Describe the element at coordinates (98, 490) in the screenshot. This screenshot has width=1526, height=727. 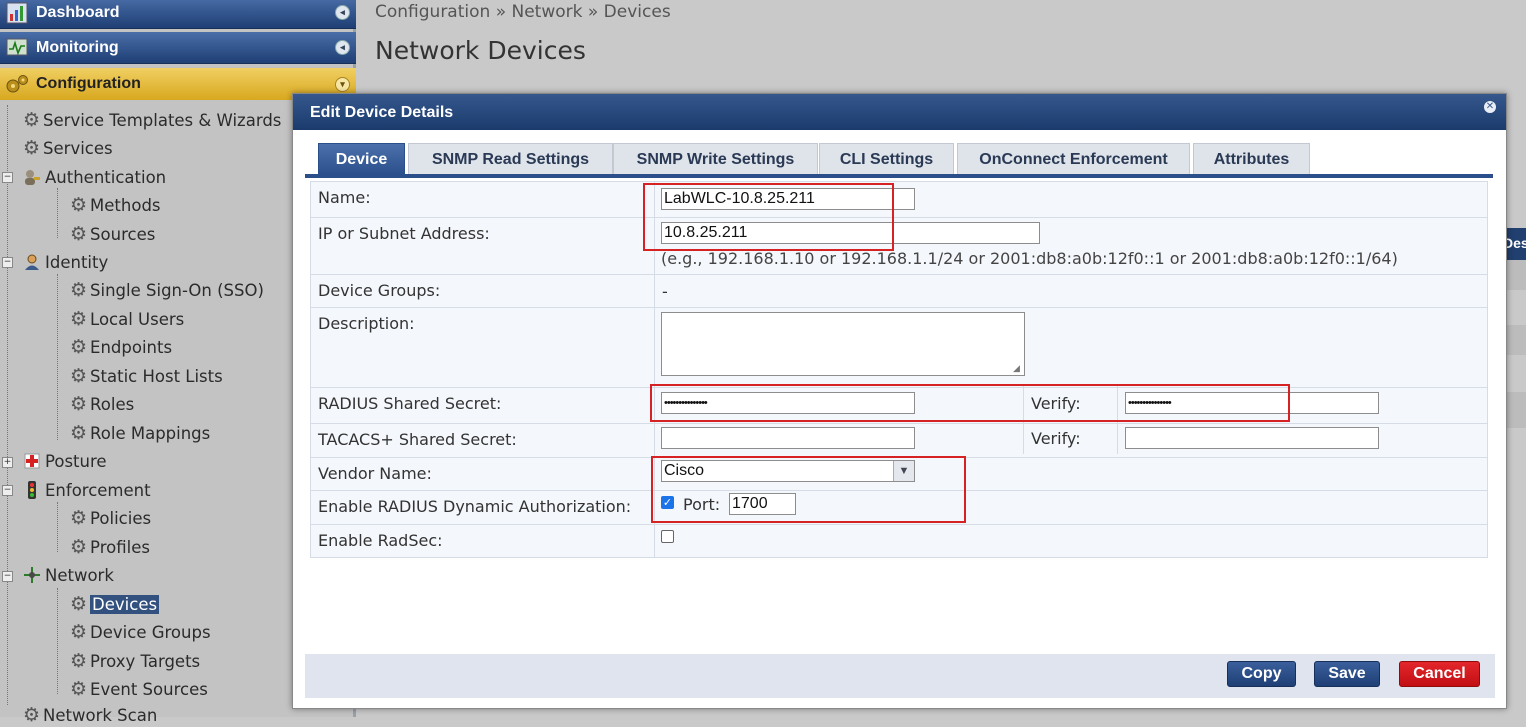
I see `tree-label: Enforcement` at that location.